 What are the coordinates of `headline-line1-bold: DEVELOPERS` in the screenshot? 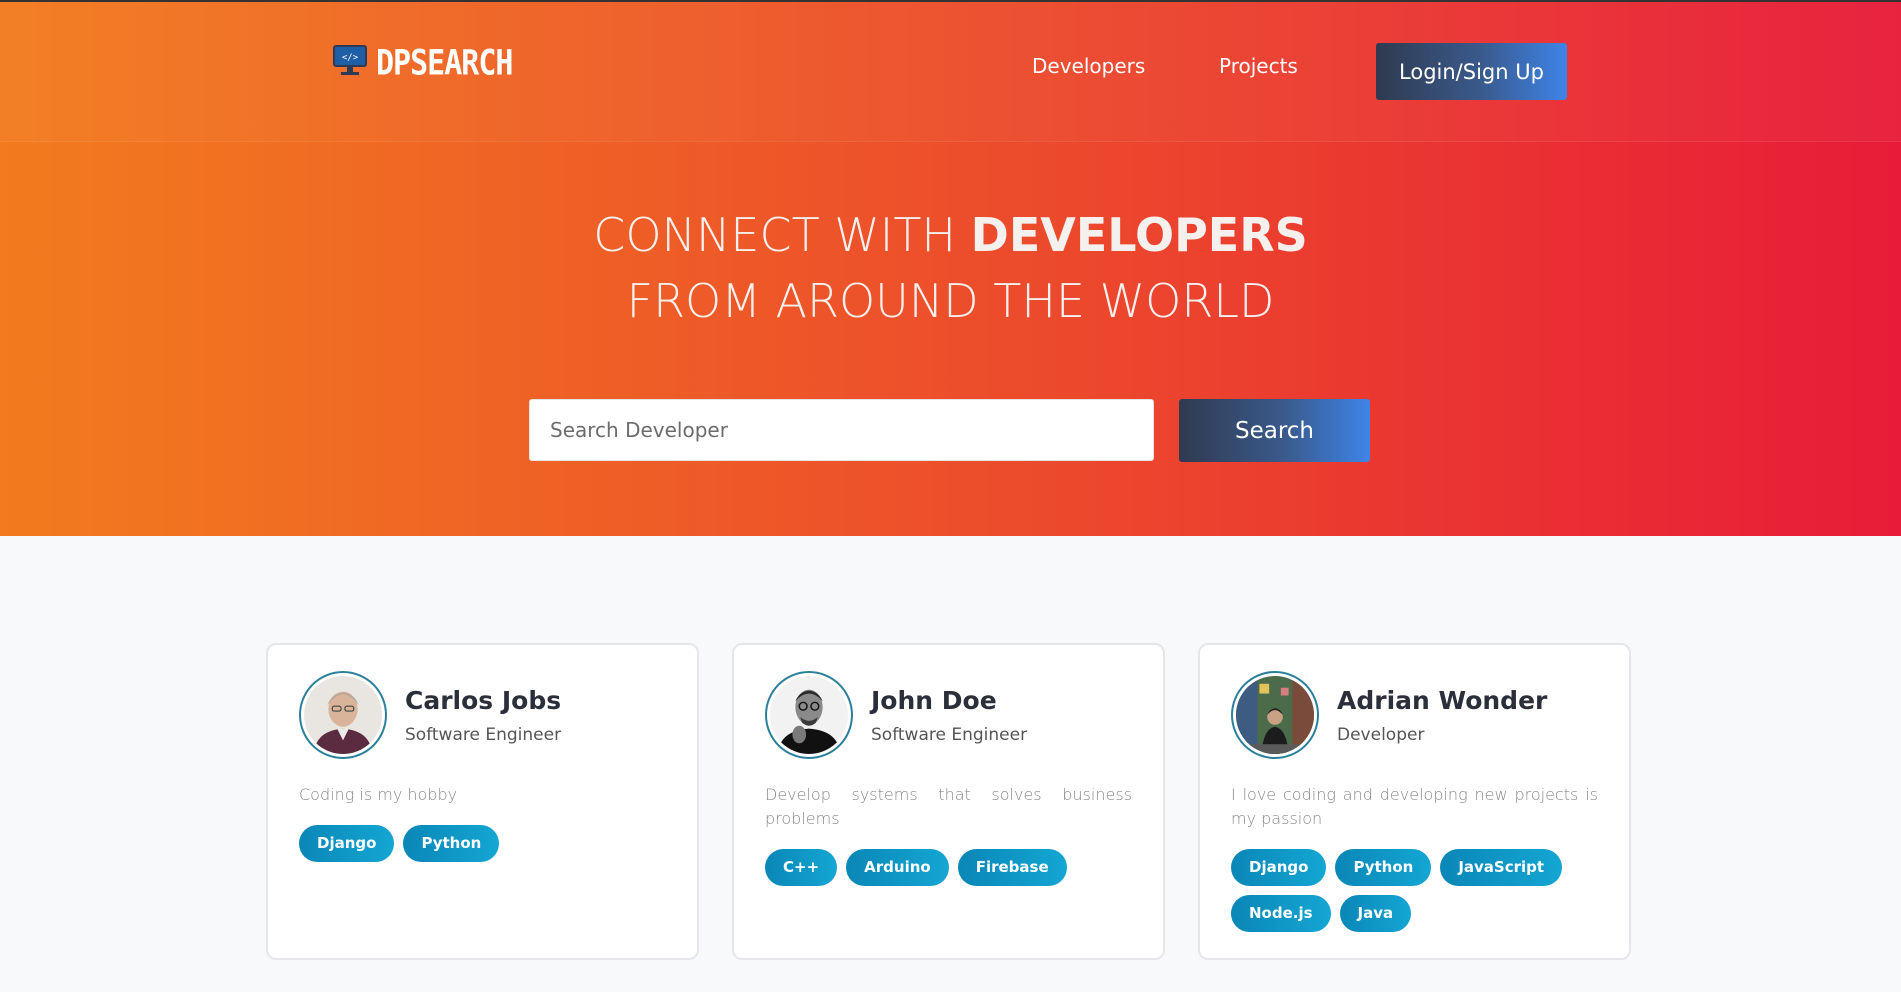 It's located at (1139, 235).